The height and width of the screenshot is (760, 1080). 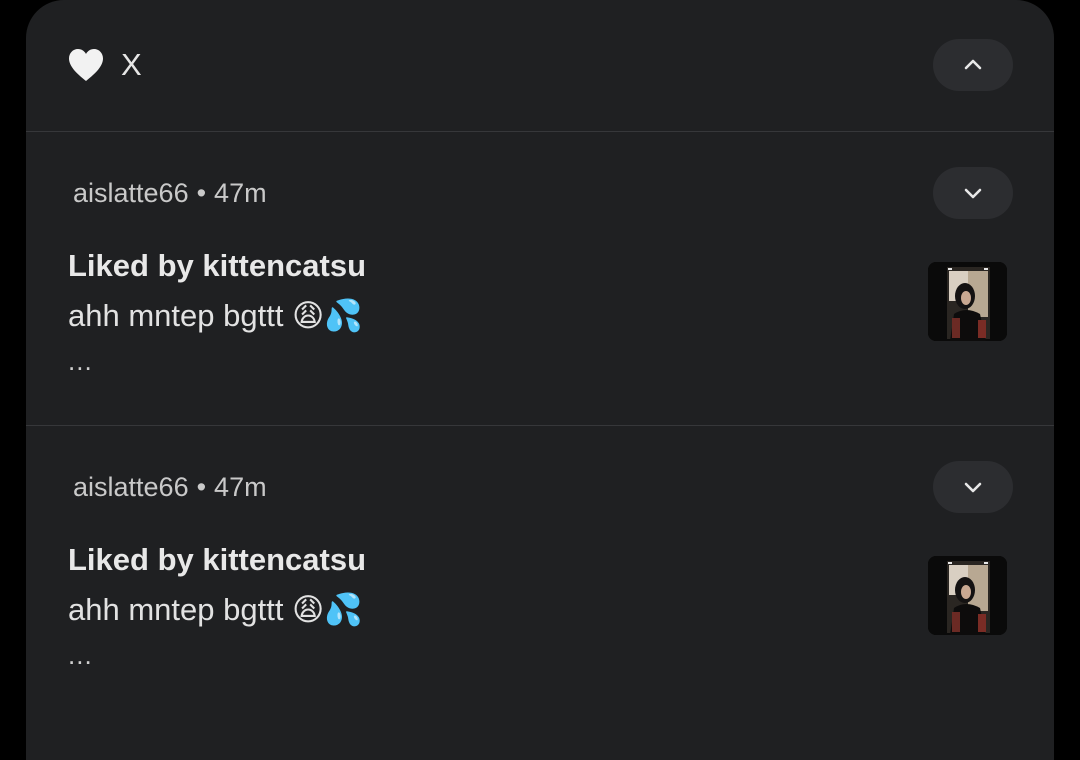 I want to click on collapse-button, so click(x=973, y=65).